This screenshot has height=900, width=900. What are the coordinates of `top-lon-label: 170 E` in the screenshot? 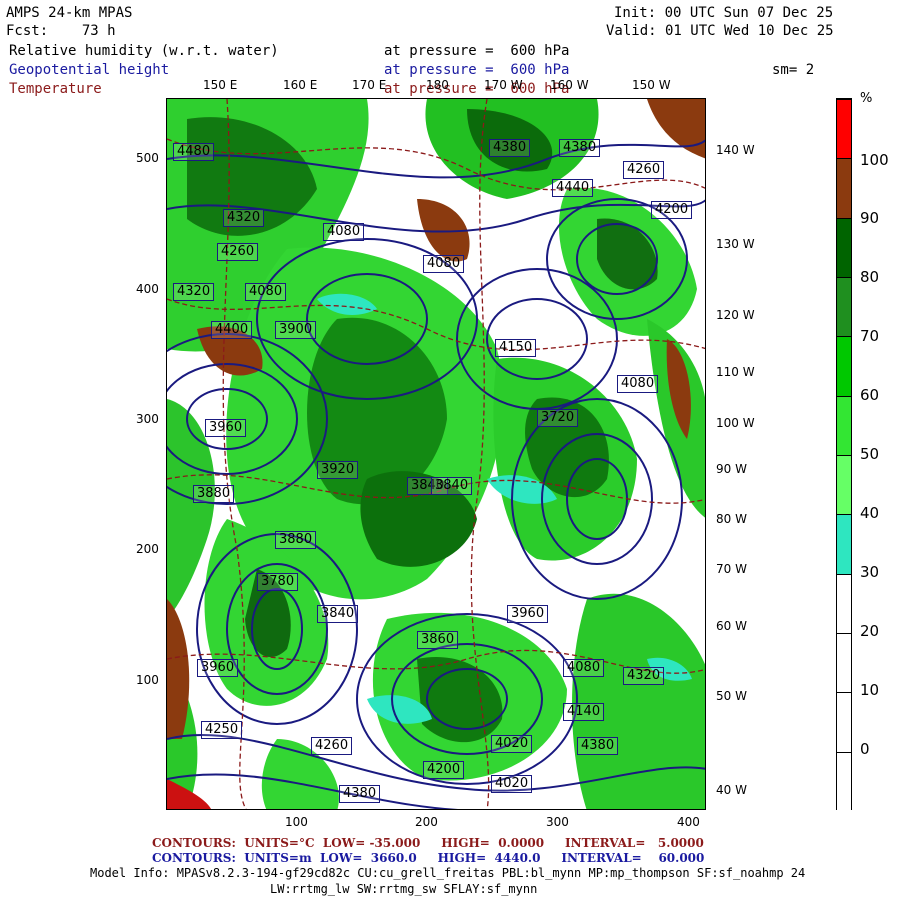 It's located at (369, 85).